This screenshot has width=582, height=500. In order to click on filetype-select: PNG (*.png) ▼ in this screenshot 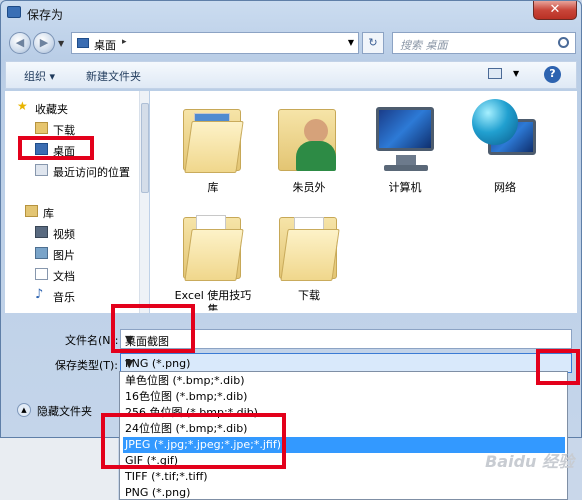, I will do `click(346, 363)`.